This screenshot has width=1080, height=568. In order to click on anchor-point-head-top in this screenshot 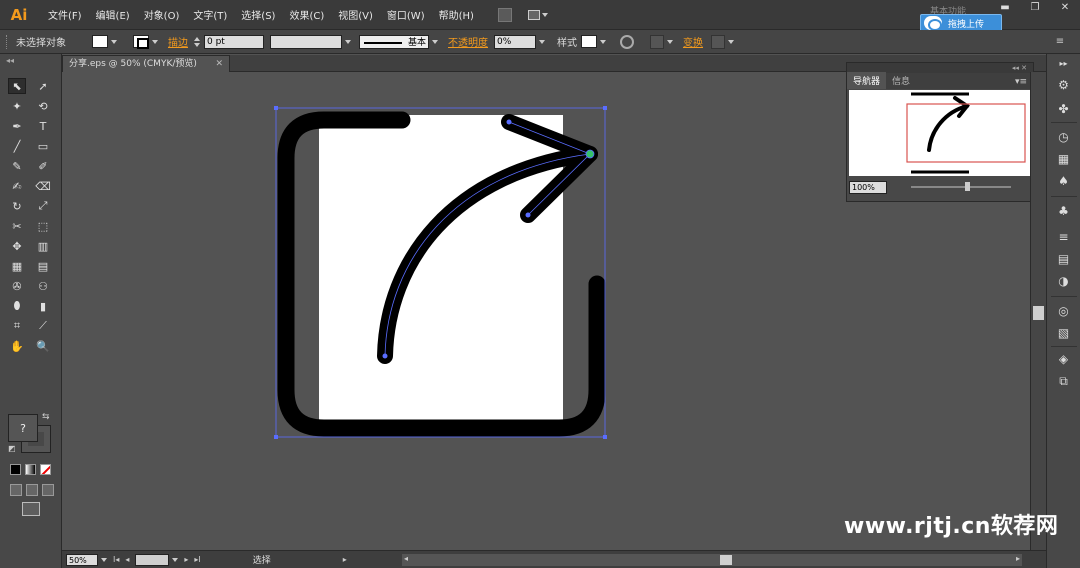, I will do `click(509, 122)`.